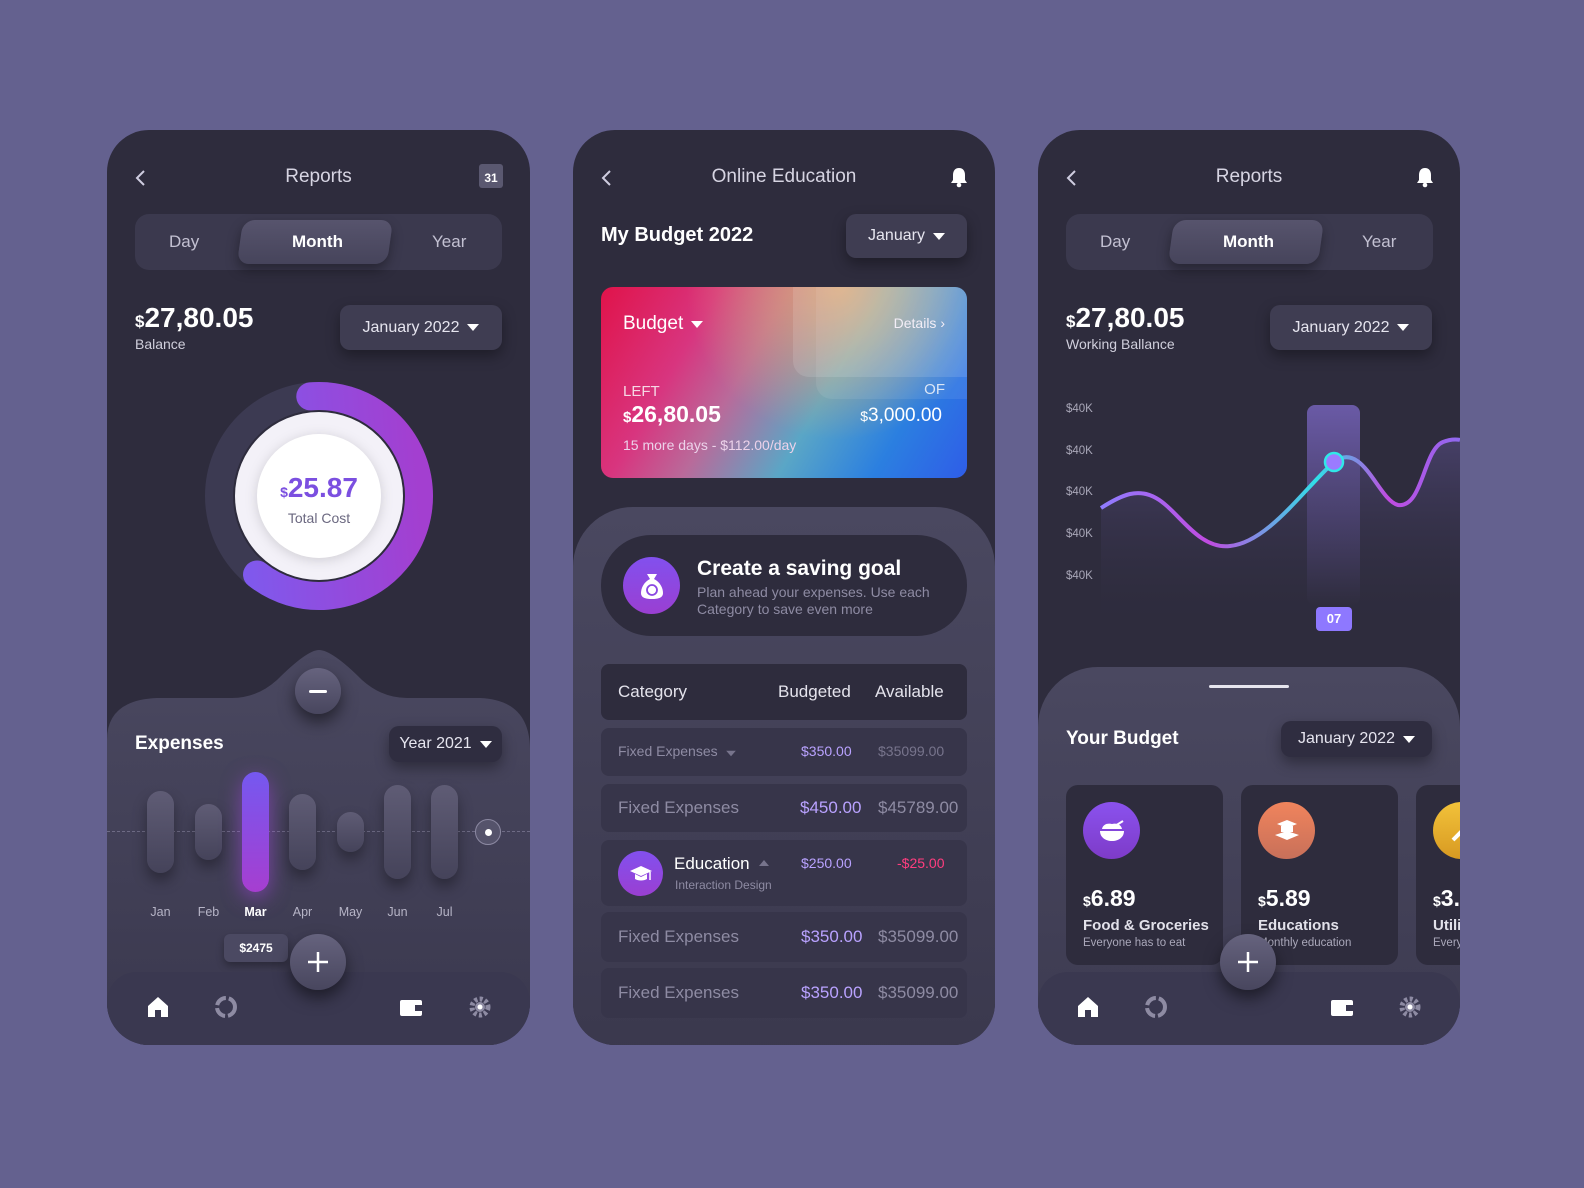  What do you see at coordinates (641, 391) in the screenshot?
I see `left-label: LEFT` at bounding box center [641, 391].